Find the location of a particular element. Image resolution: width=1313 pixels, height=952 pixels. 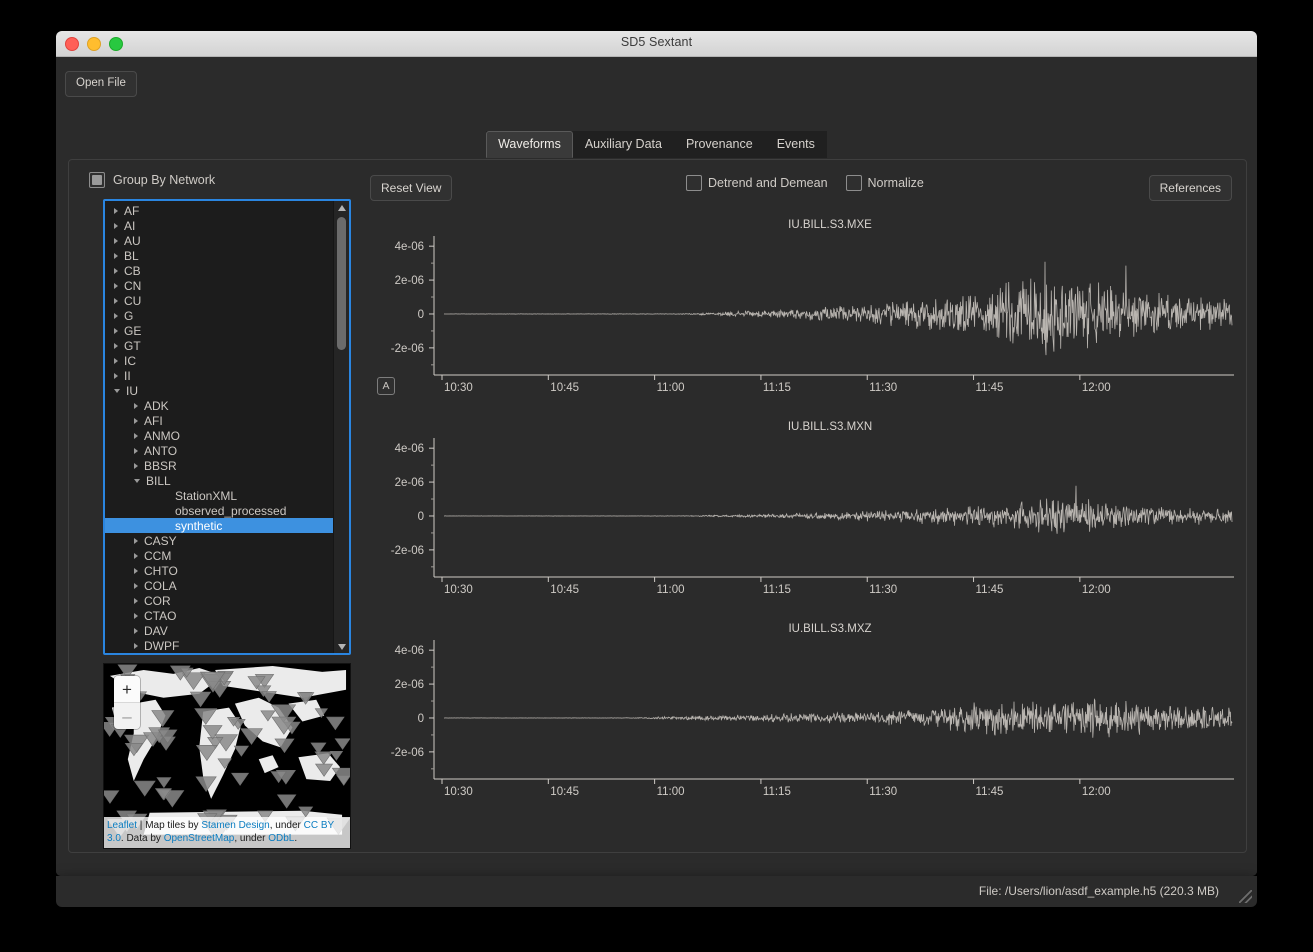

references-button: References is located at coordinates (1190, 188).